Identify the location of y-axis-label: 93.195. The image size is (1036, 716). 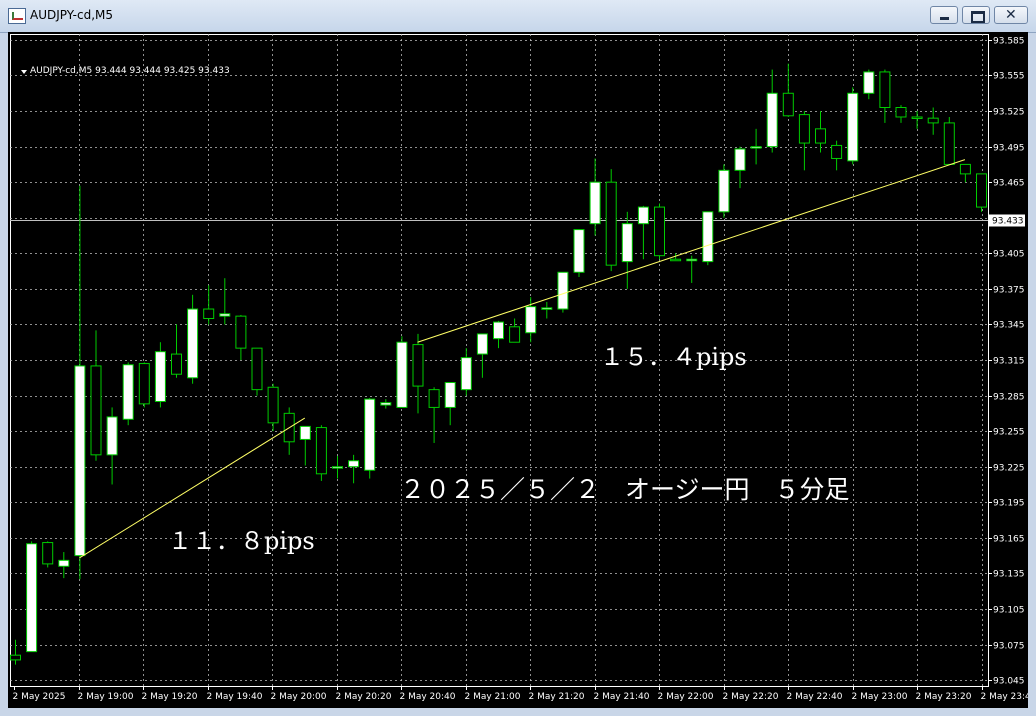
(1009, 504).